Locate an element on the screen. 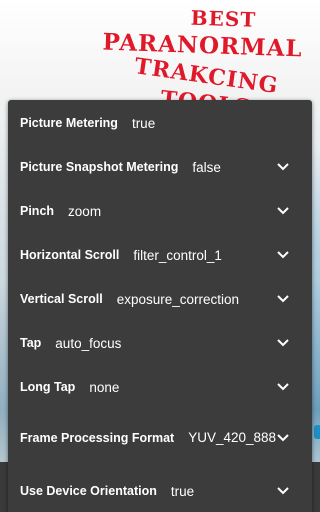 Image resolution: width=320 pixels, height=512 pixels. setting-value: YUV_420_888 is located at coordinates (232, 437).